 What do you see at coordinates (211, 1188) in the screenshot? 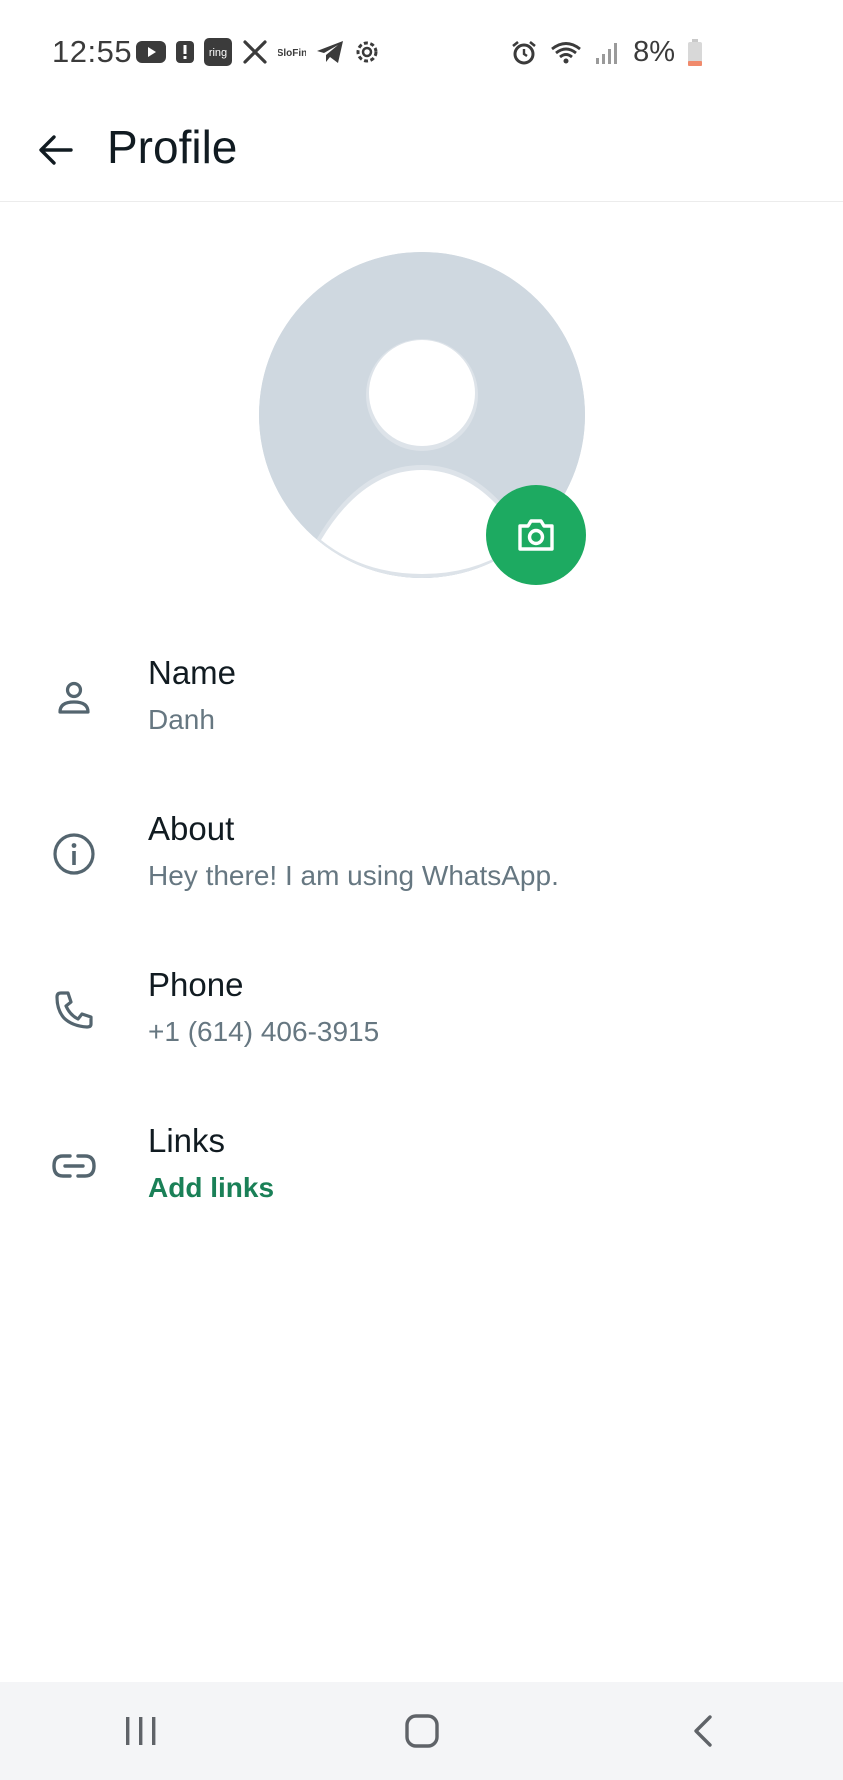
I see `add-links-link: Add links` at bounding box center [211, 1188].